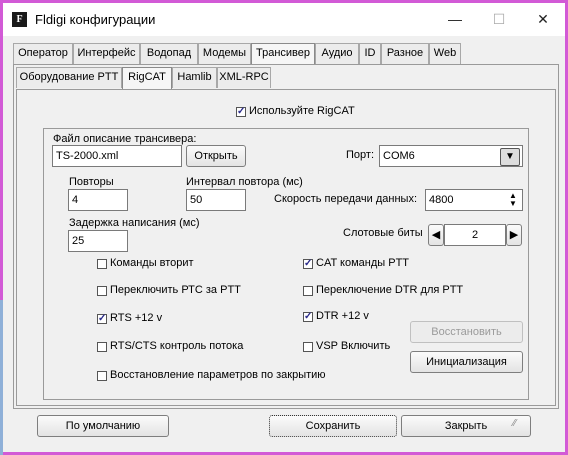 The image size is (568, 455). What do you see at coordinates (466, 332) in the screenshot?
I see `restore-button: Восстановить` at bounding box center [466, 332].